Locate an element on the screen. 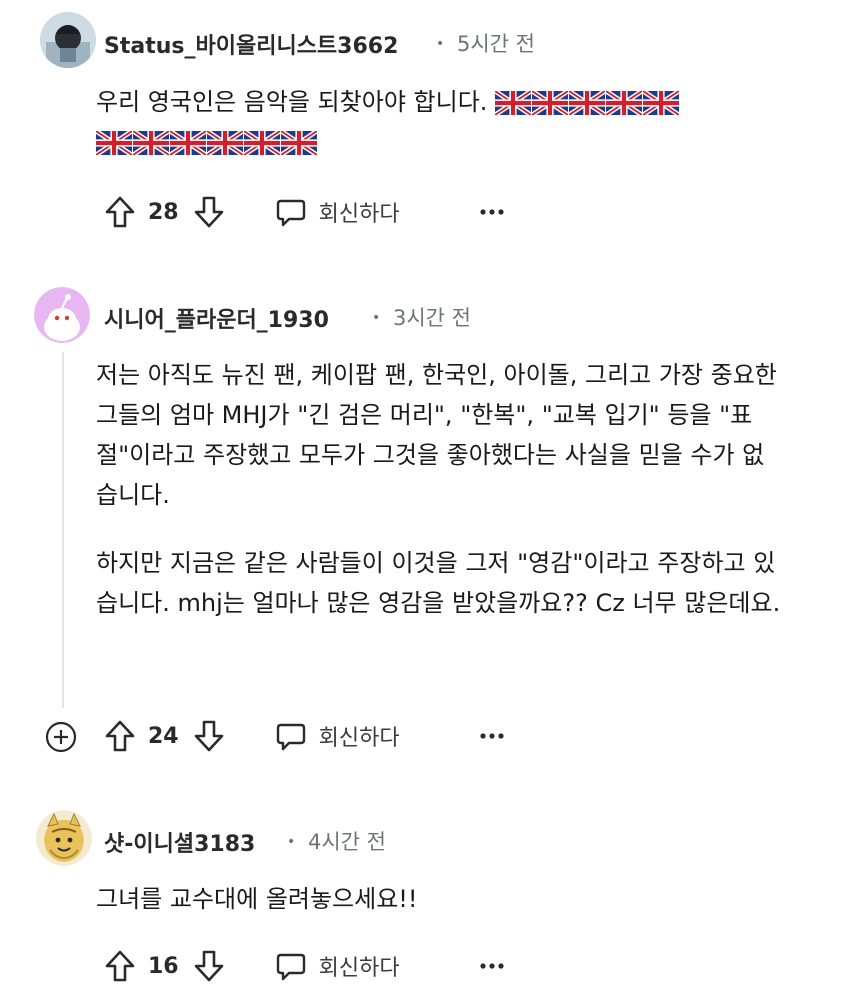 This screenshot has height=998, width=850. timestamp-text: 3시간 전 is located at coordinates (431, 318).